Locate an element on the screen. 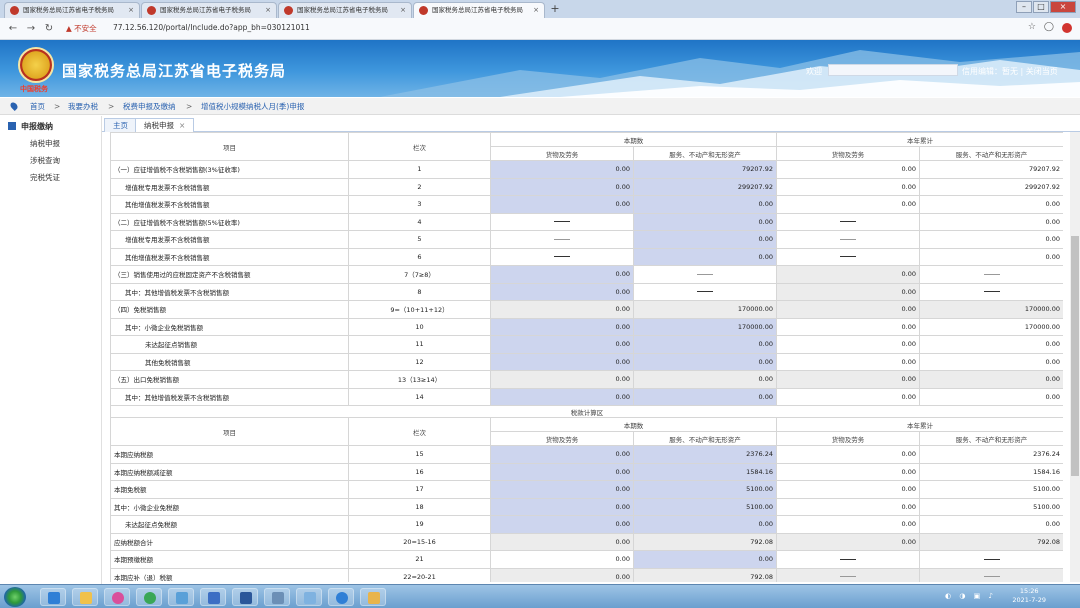  breadcrumb-declaration: 税费申报及缴纳 is located at coordinates (149, 106).